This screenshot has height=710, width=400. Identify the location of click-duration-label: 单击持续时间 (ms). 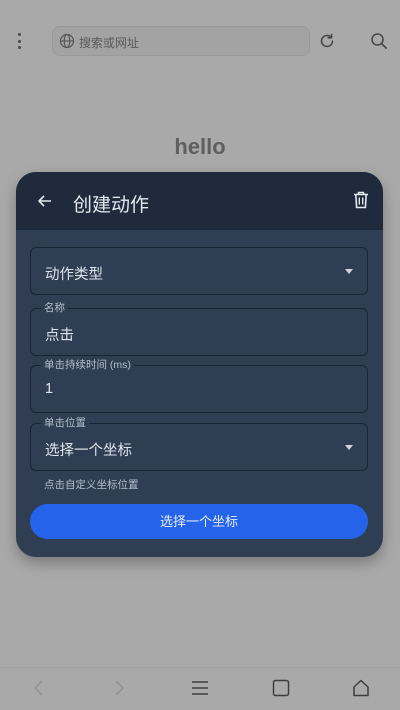
(87, 365).